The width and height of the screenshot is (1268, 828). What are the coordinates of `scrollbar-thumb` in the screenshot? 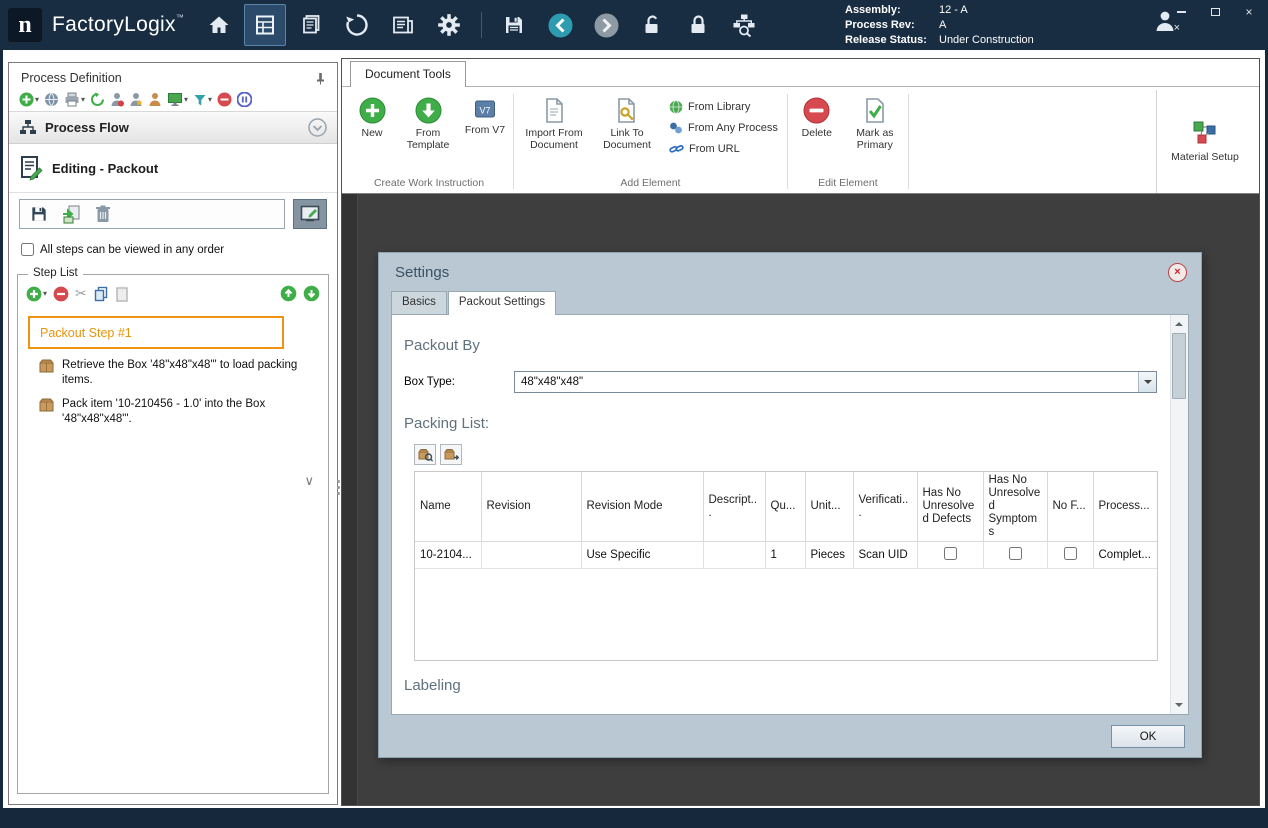 It's located at (1179, 366).